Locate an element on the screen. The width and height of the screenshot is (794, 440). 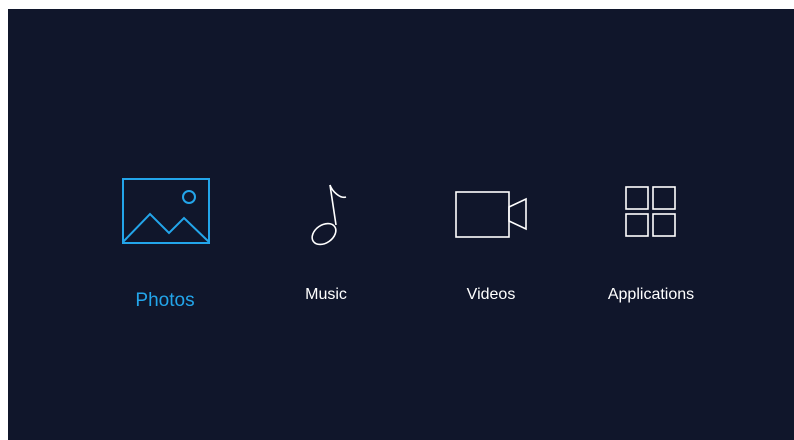
menu-item-music: Music is located at coordinates (326, 239).